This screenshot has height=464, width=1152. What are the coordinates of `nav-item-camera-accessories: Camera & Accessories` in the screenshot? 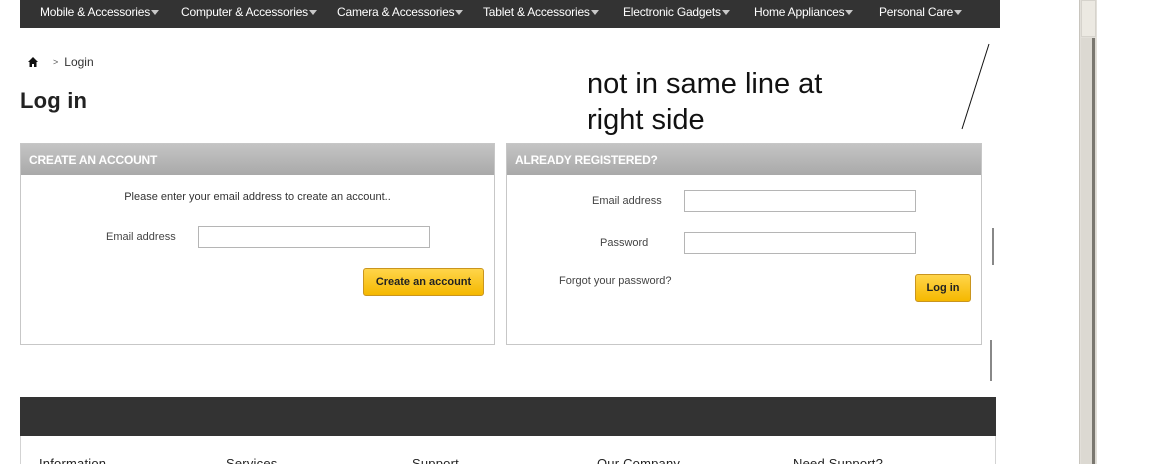 It's located at (400, 12).